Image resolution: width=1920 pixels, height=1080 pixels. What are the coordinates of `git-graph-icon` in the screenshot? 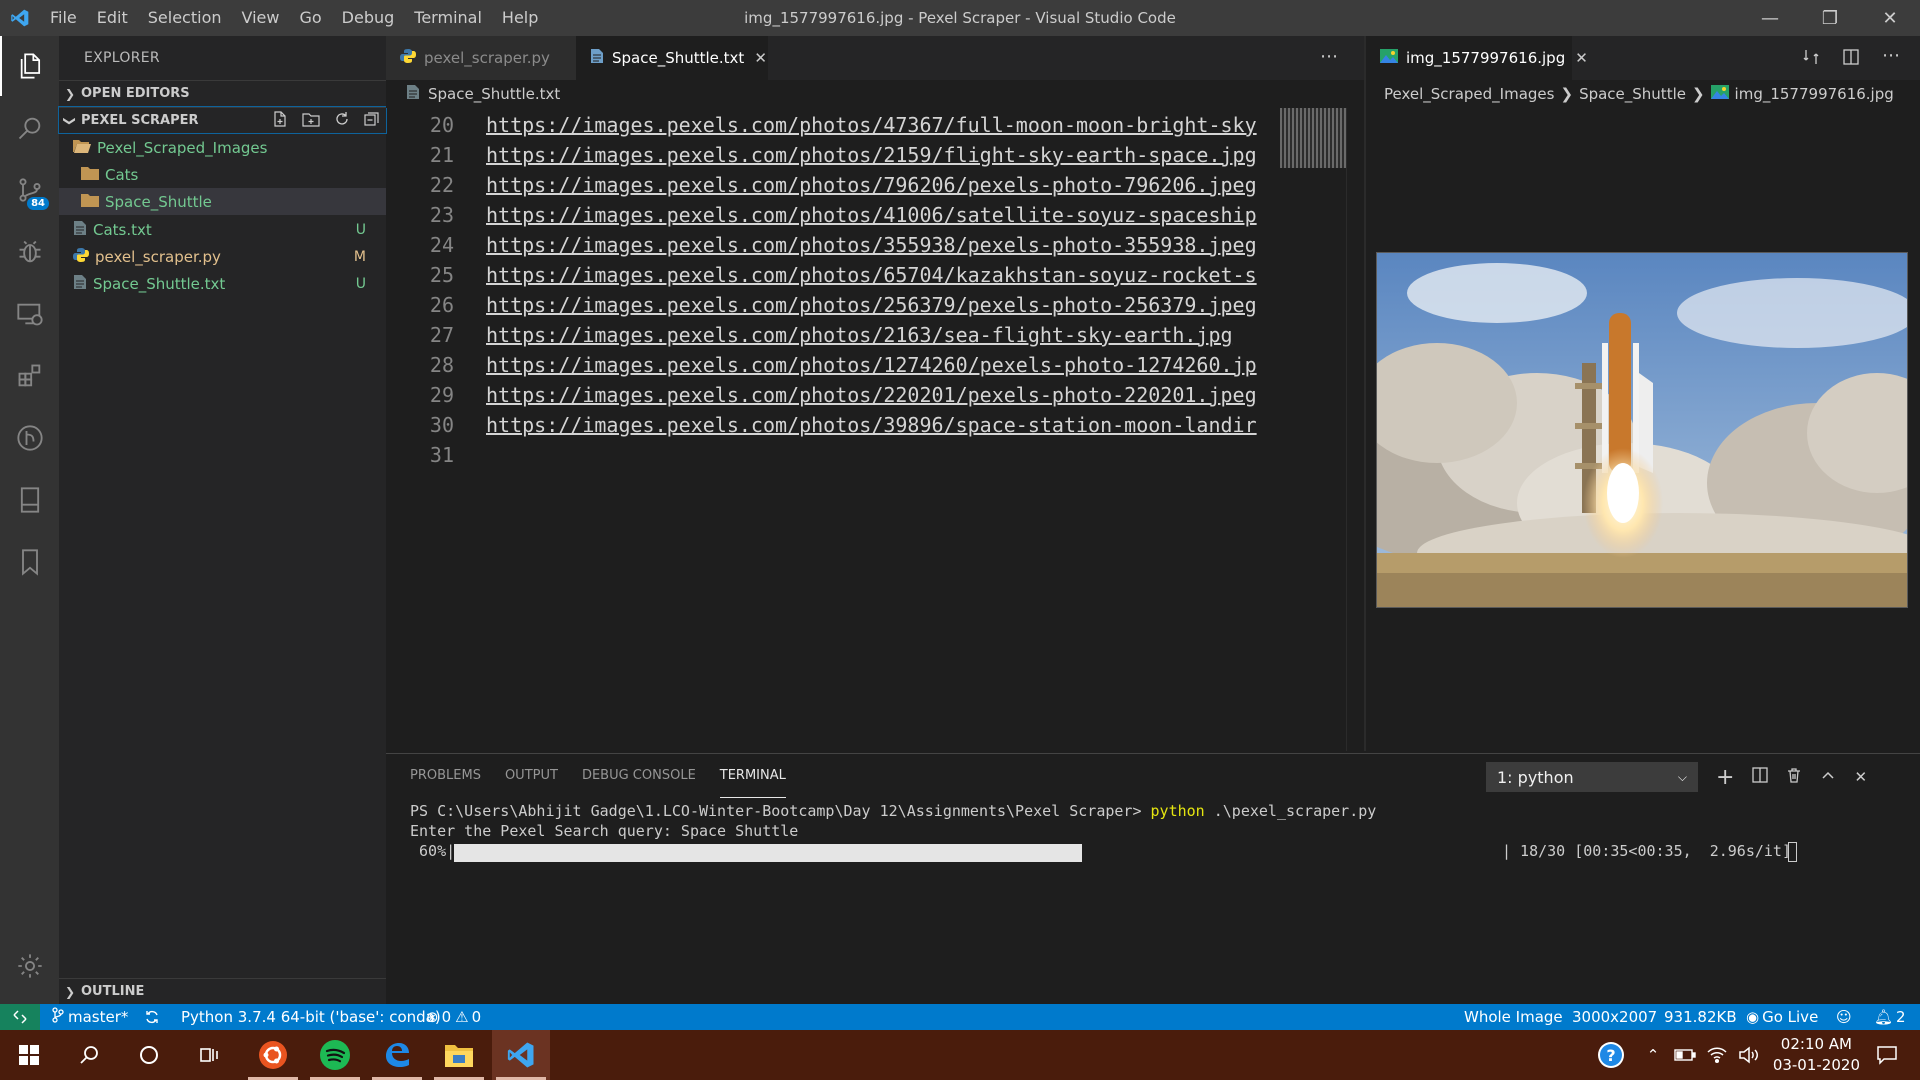 It's located at (29, 438).